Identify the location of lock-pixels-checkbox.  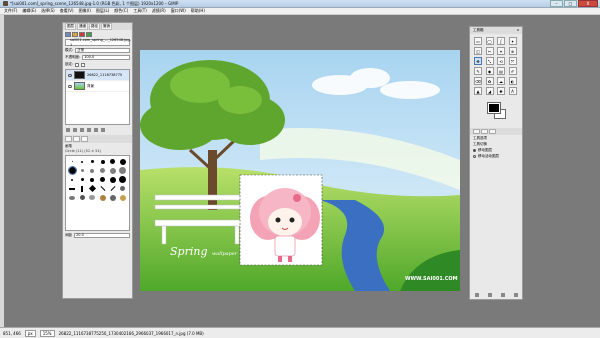
(77, 64).